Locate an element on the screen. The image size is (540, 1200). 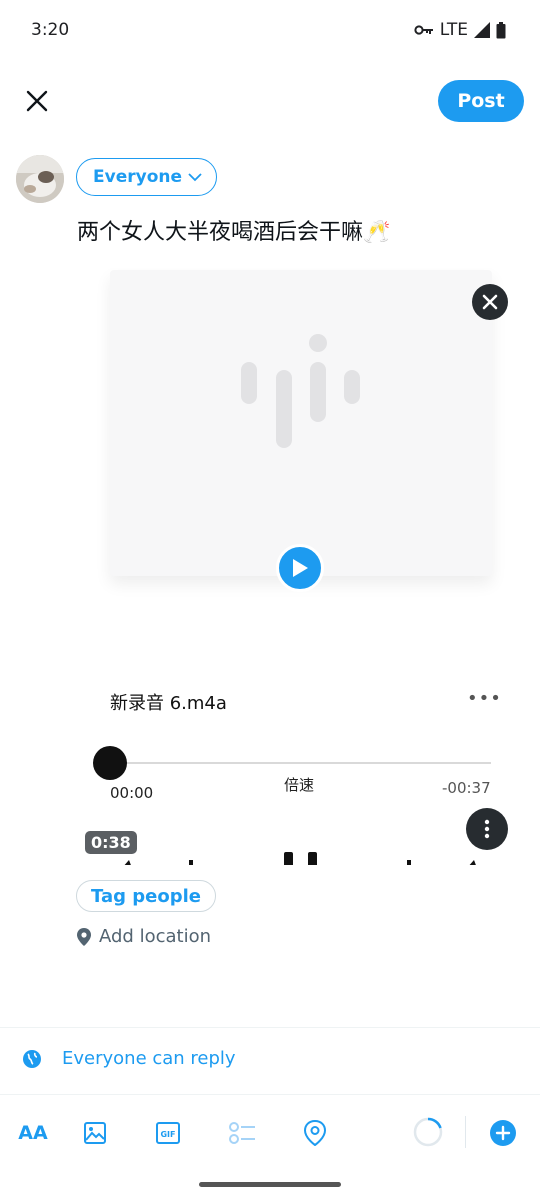
plus-circle-icon is located at coordinates (503, 1133).